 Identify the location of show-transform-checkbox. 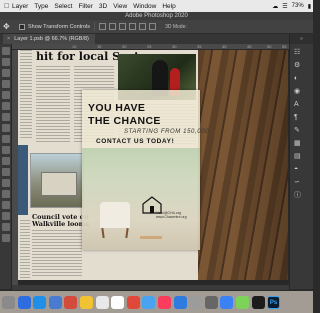
(22, 26).